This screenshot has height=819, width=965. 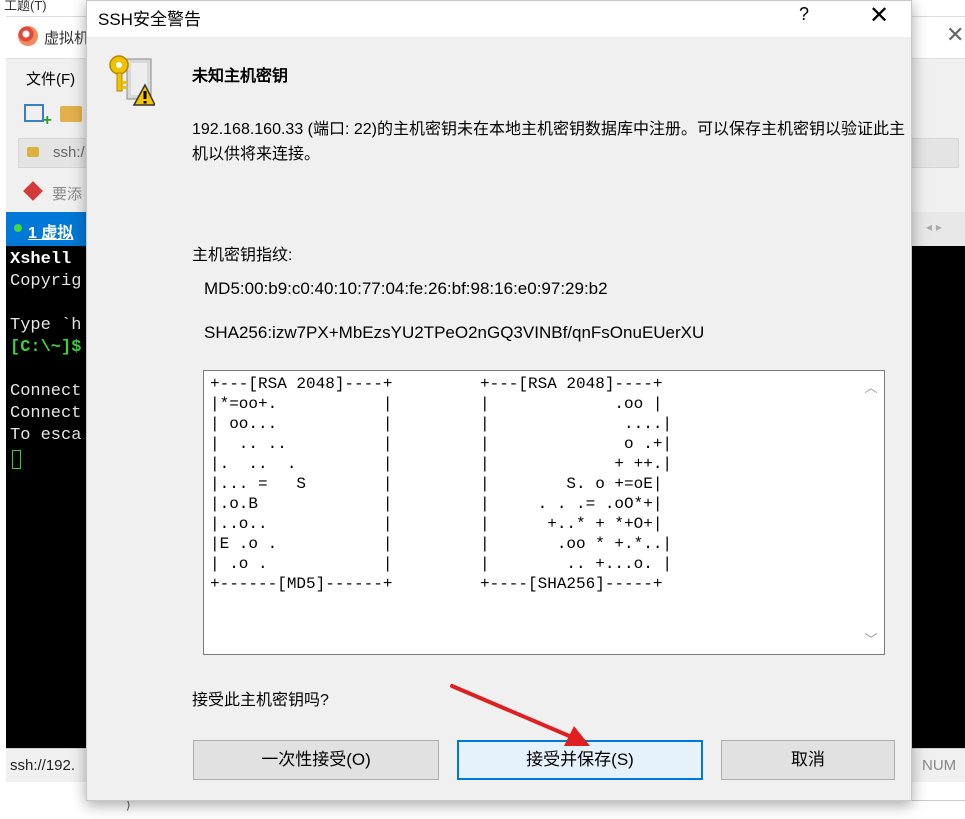 What do you see at coordinates (25, 6) in the screenshot?
I see `background-top-text: 工题(T)` at bounding box center [25, 6].